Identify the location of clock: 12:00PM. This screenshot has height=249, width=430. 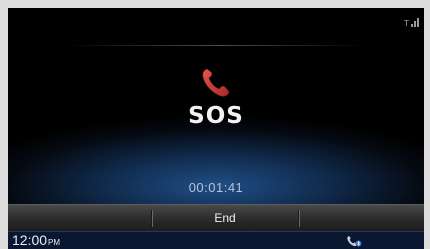
(36, 240).